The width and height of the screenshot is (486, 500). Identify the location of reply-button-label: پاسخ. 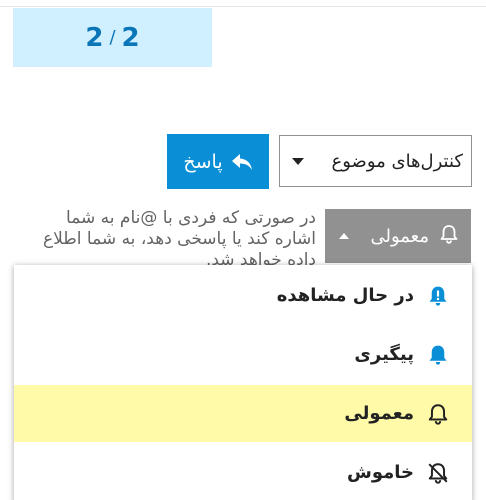
(203, 161).